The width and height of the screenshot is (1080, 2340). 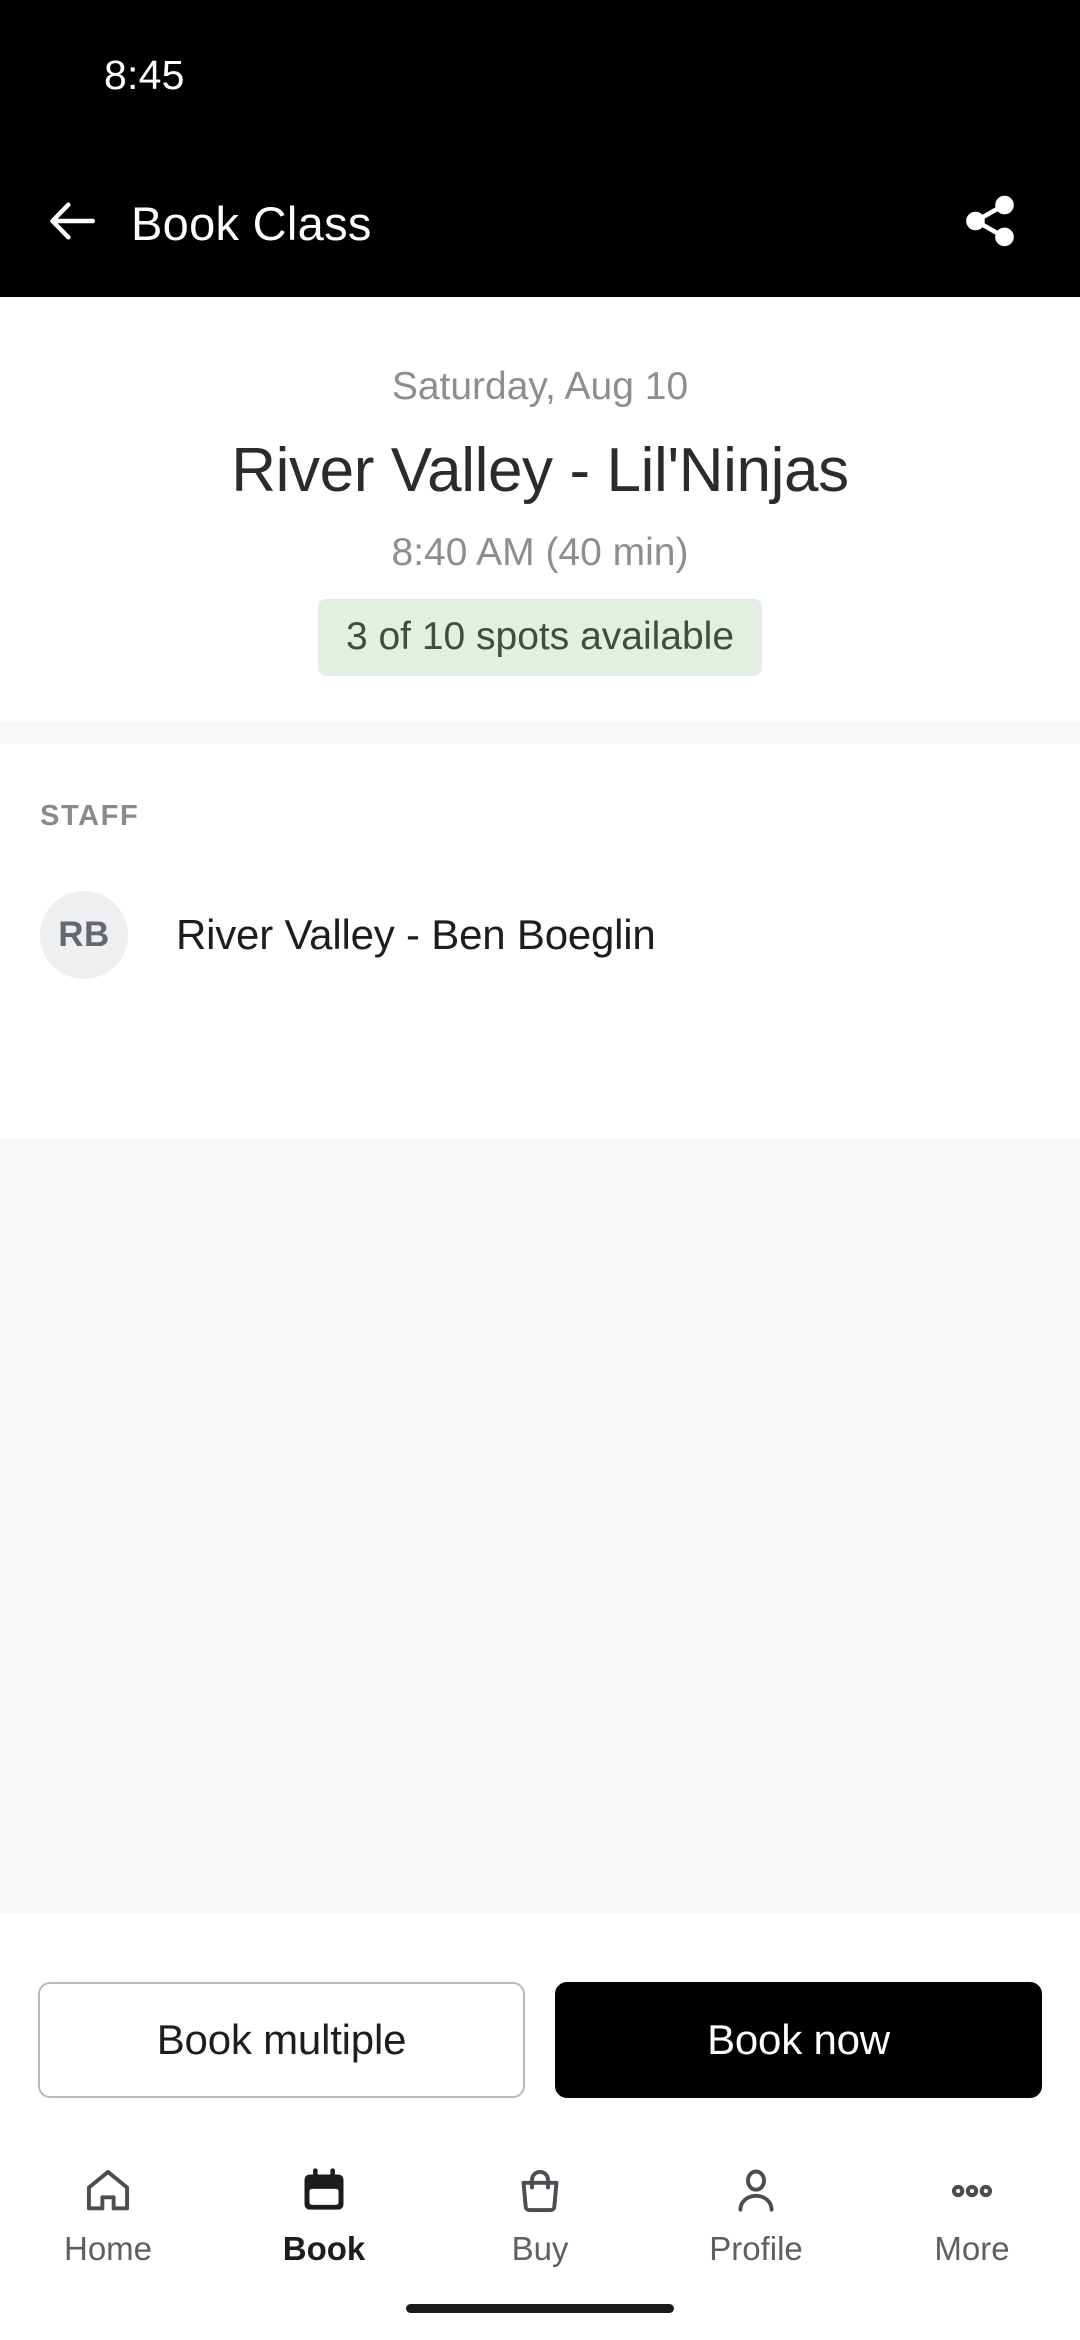 I want to click on home-icon, so click(x=108, y=2191).